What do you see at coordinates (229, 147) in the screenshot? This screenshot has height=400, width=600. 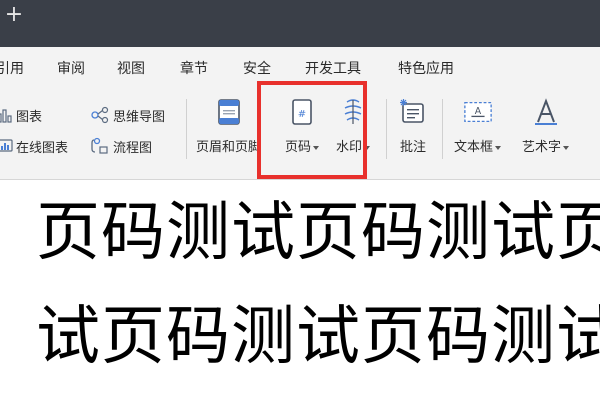 I see `header-footer-label: 页眉和页脚` at bounding box center [229, 147].